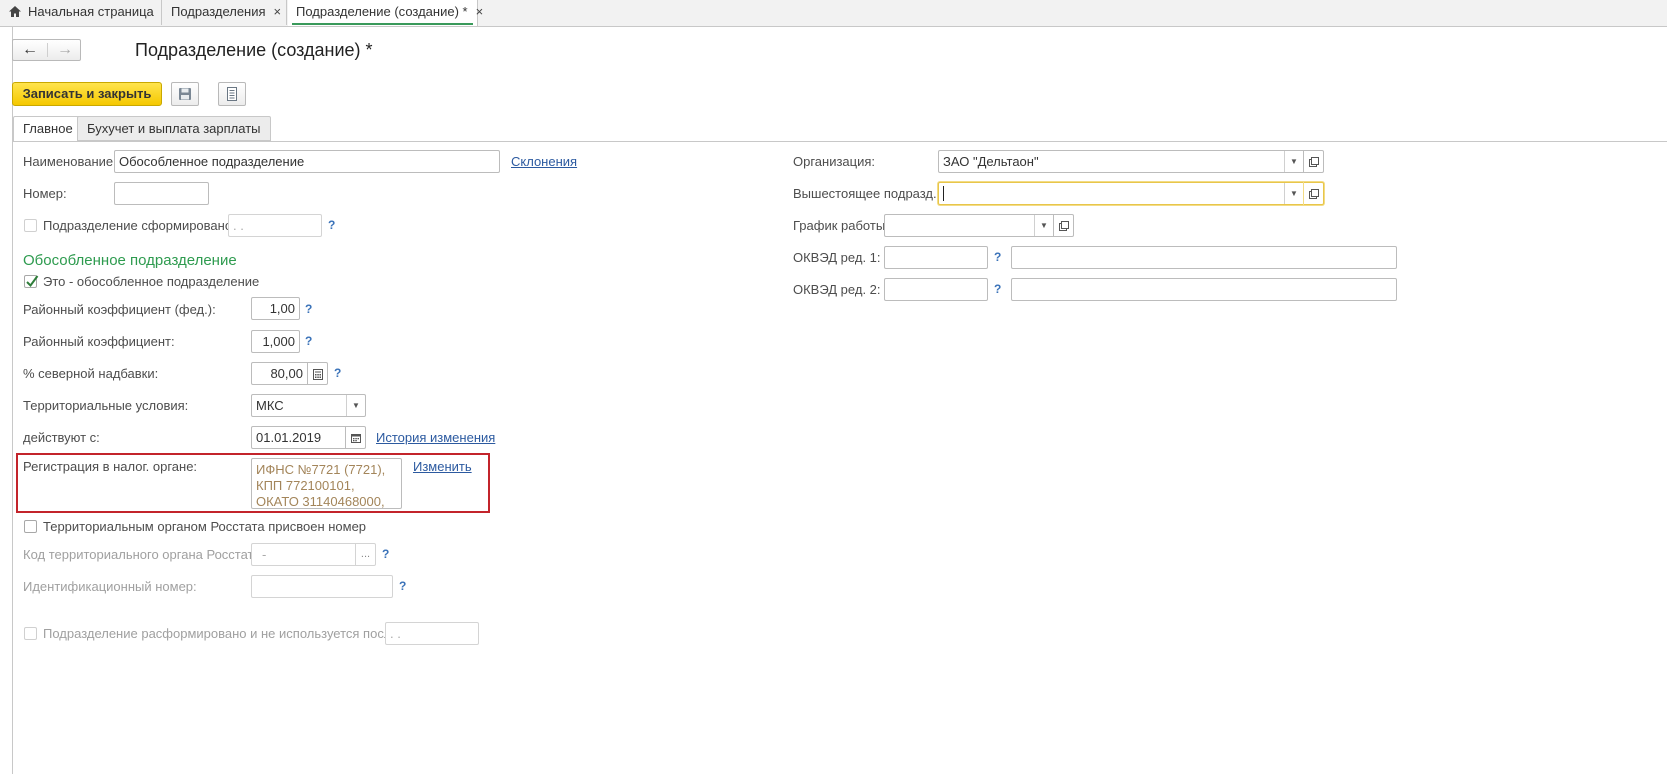 This screenshot has width=1667, height=774. I want to click on tab-departments: Подразделения ×, so click(225, 12).